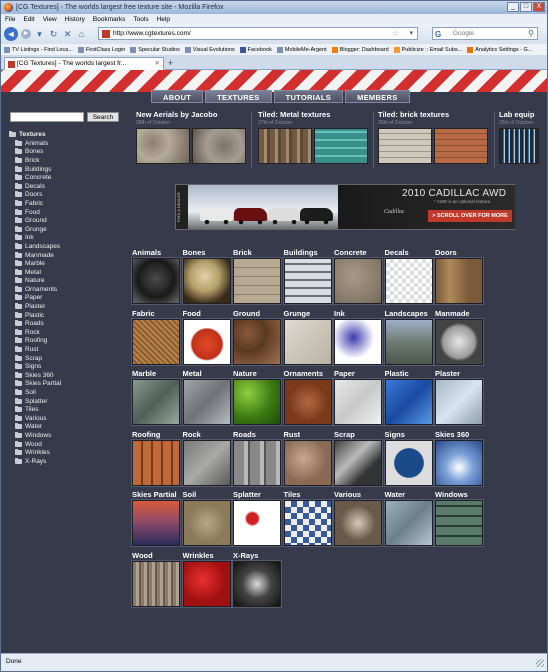 The width and height of the screenshot is (548, 672). I want to click on category-tile: Ground, so click(257, 337).